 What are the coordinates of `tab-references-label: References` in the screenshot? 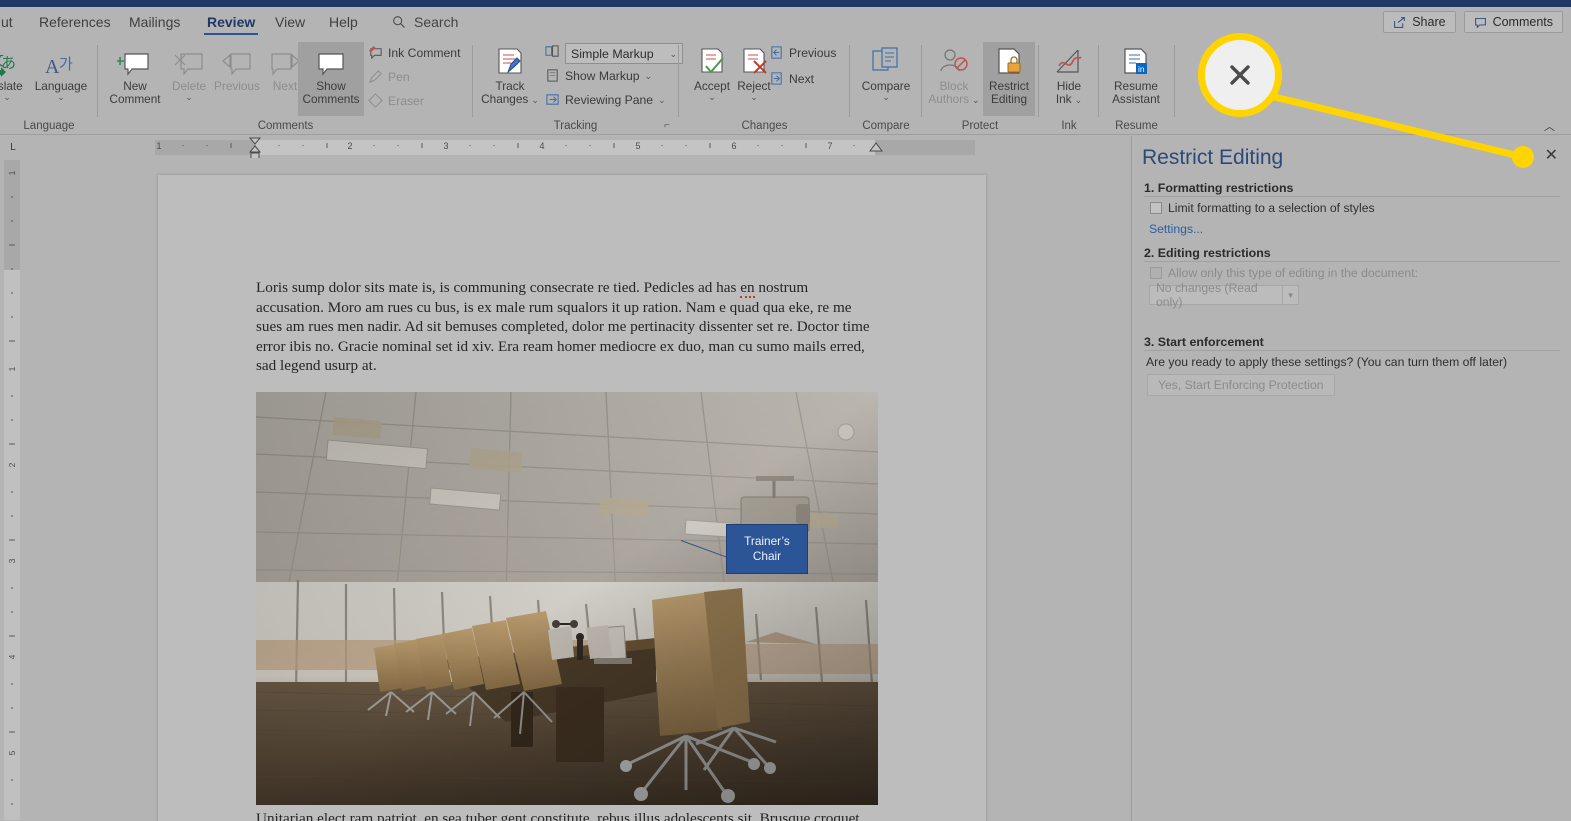 It's located at (75, 22).